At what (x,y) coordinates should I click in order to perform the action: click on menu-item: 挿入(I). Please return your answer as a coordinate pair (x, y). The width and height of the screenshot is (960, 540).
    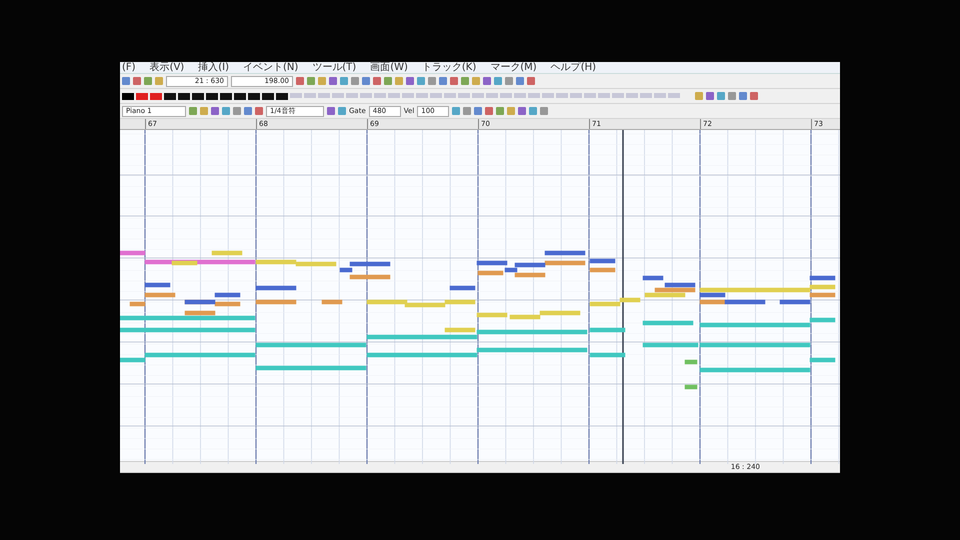
    Looking at the image, I should click on (213, 67).